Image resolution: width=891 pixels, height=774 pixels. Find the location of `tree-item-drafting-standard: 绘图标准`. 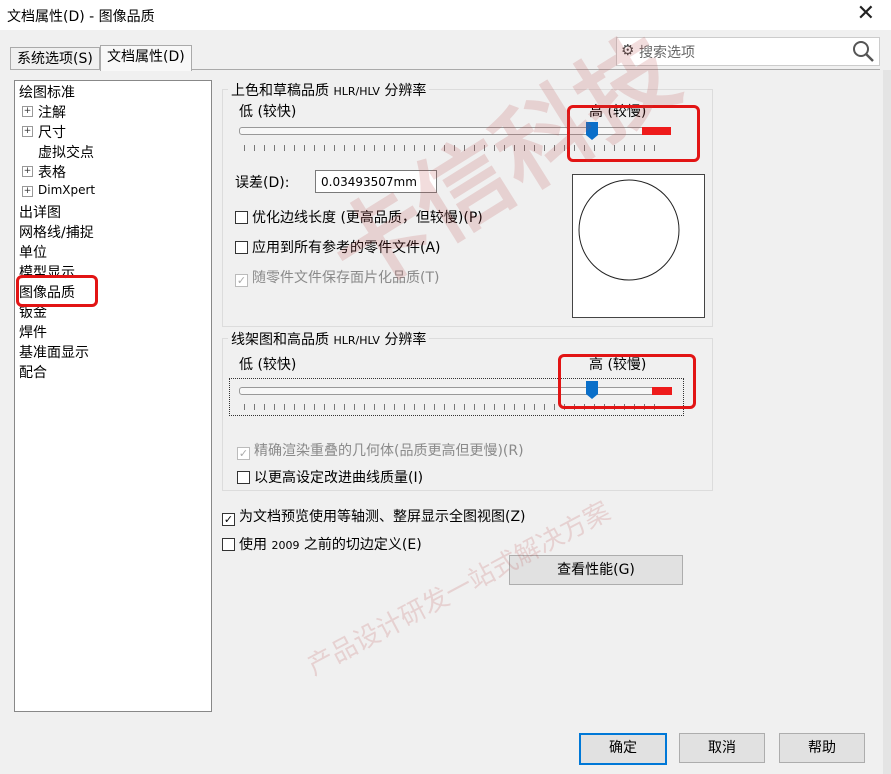

tree-item-drafting-standard: 绘图标准 is located at coordinates (47, 92).